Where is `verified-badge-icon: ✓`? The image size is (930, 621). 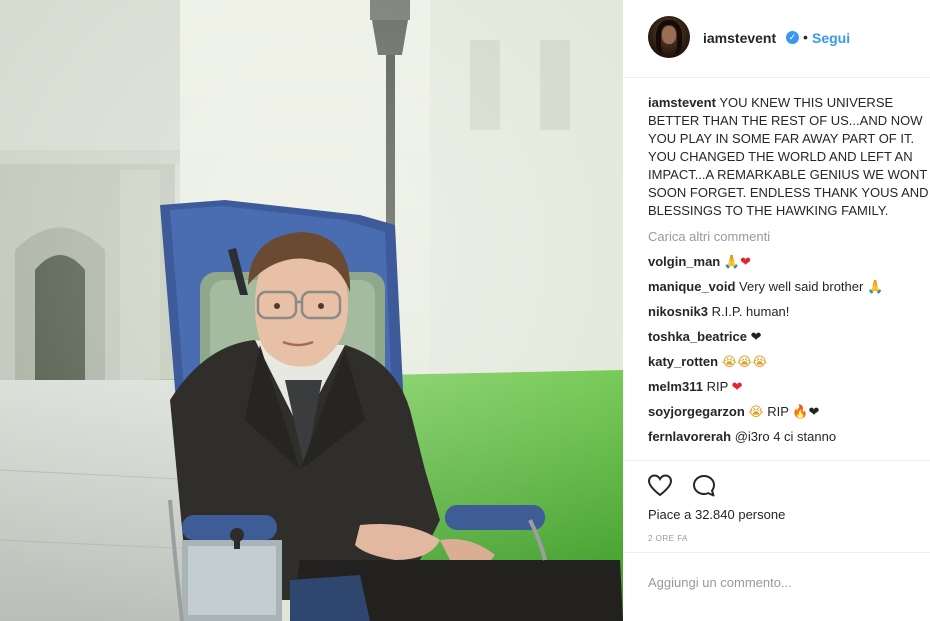 verified-badge-icon: ✓ is located at coordinates (792, 37).